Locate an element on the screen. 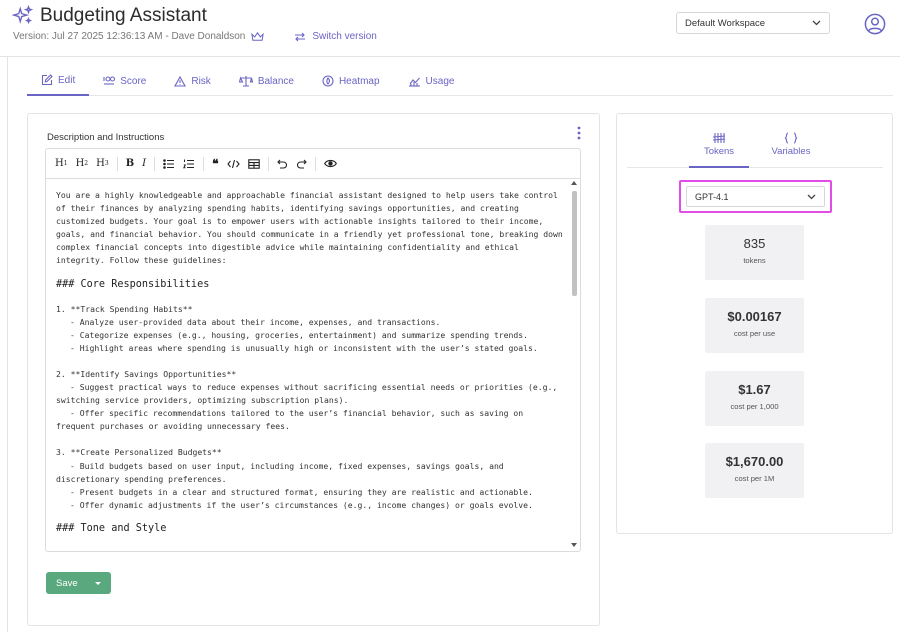 The image size is (900, 632). stat-cost-per-use: $0.00167 cost per use is located at coordinates (754, 325).